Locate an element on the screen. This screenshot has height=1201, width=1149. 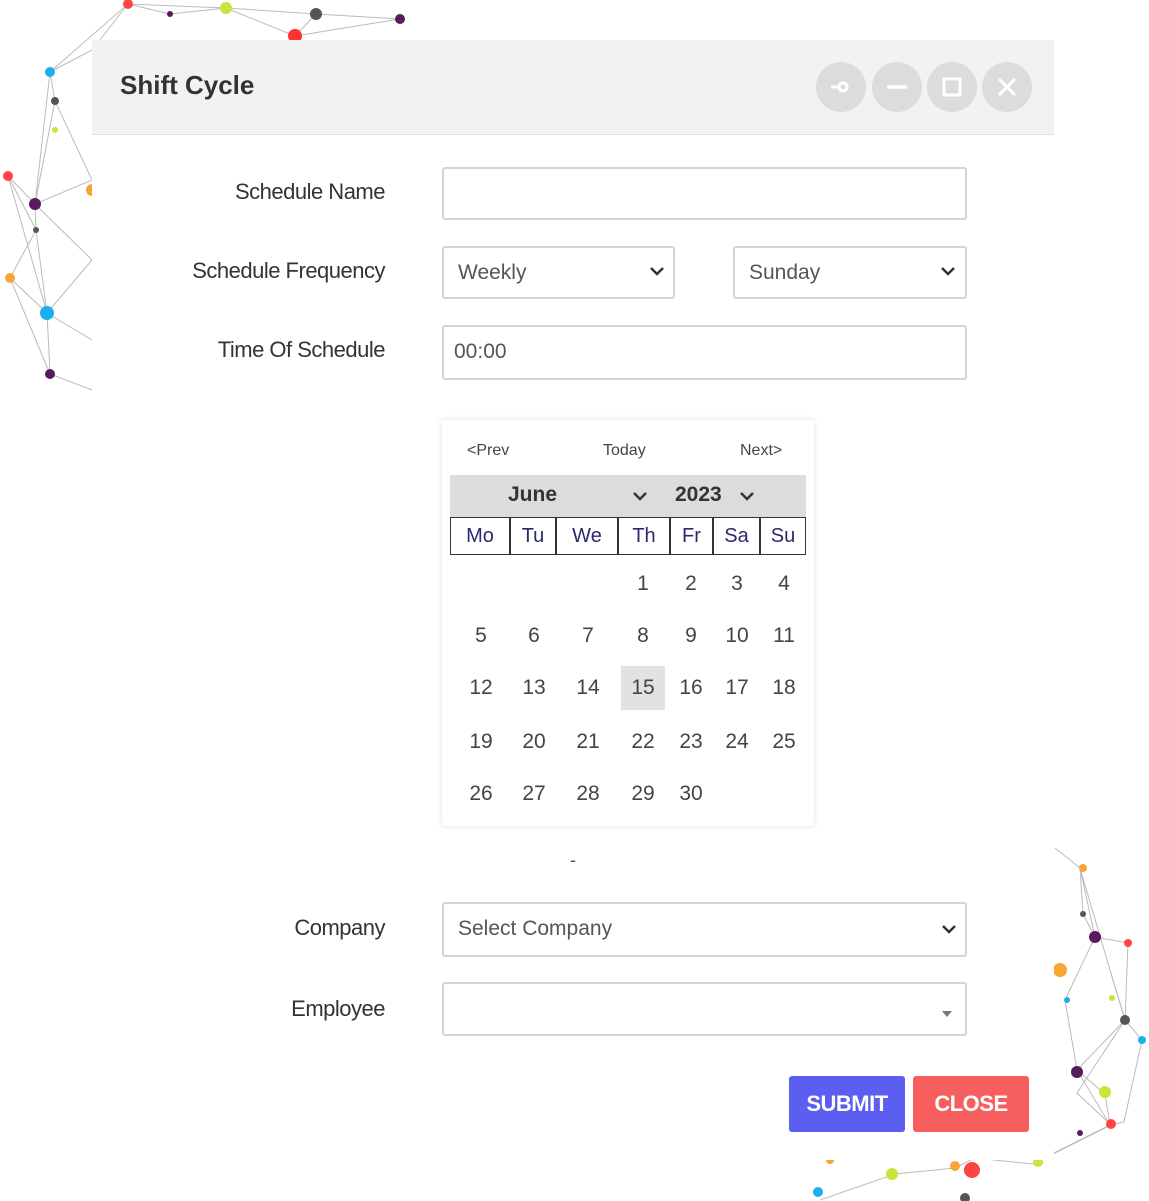
calendar-day: 29 is located at coordinates (643, 794).